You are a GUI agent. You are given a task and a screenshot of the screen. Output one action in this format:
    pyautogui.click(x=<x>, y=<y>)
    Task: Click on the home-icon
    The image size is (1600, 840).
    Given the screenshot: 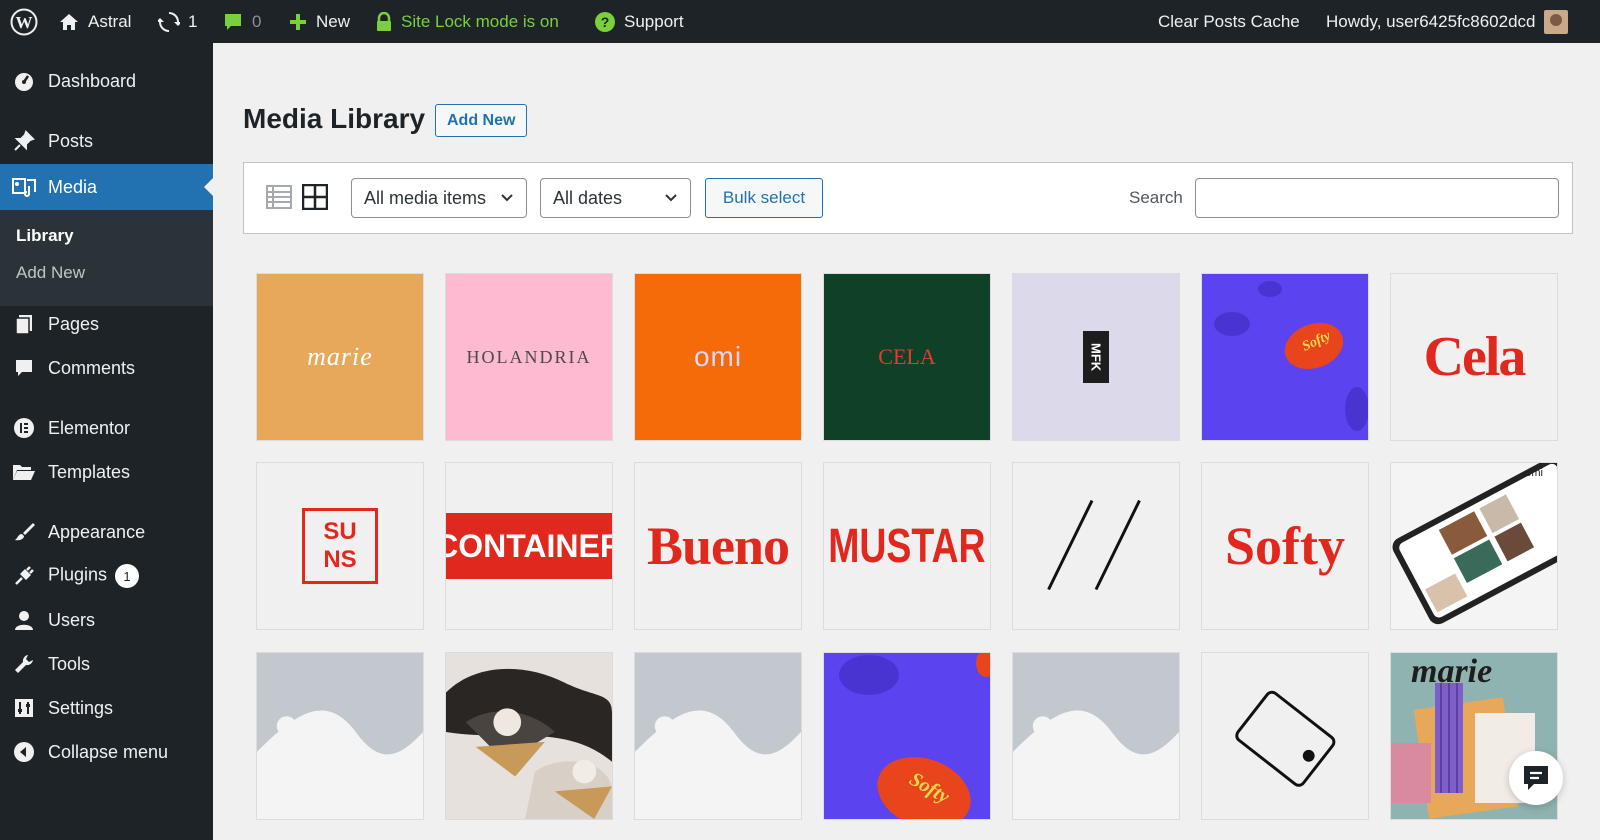 What is the action you would take?
    pyautogui.click(x=69, y=21)
    